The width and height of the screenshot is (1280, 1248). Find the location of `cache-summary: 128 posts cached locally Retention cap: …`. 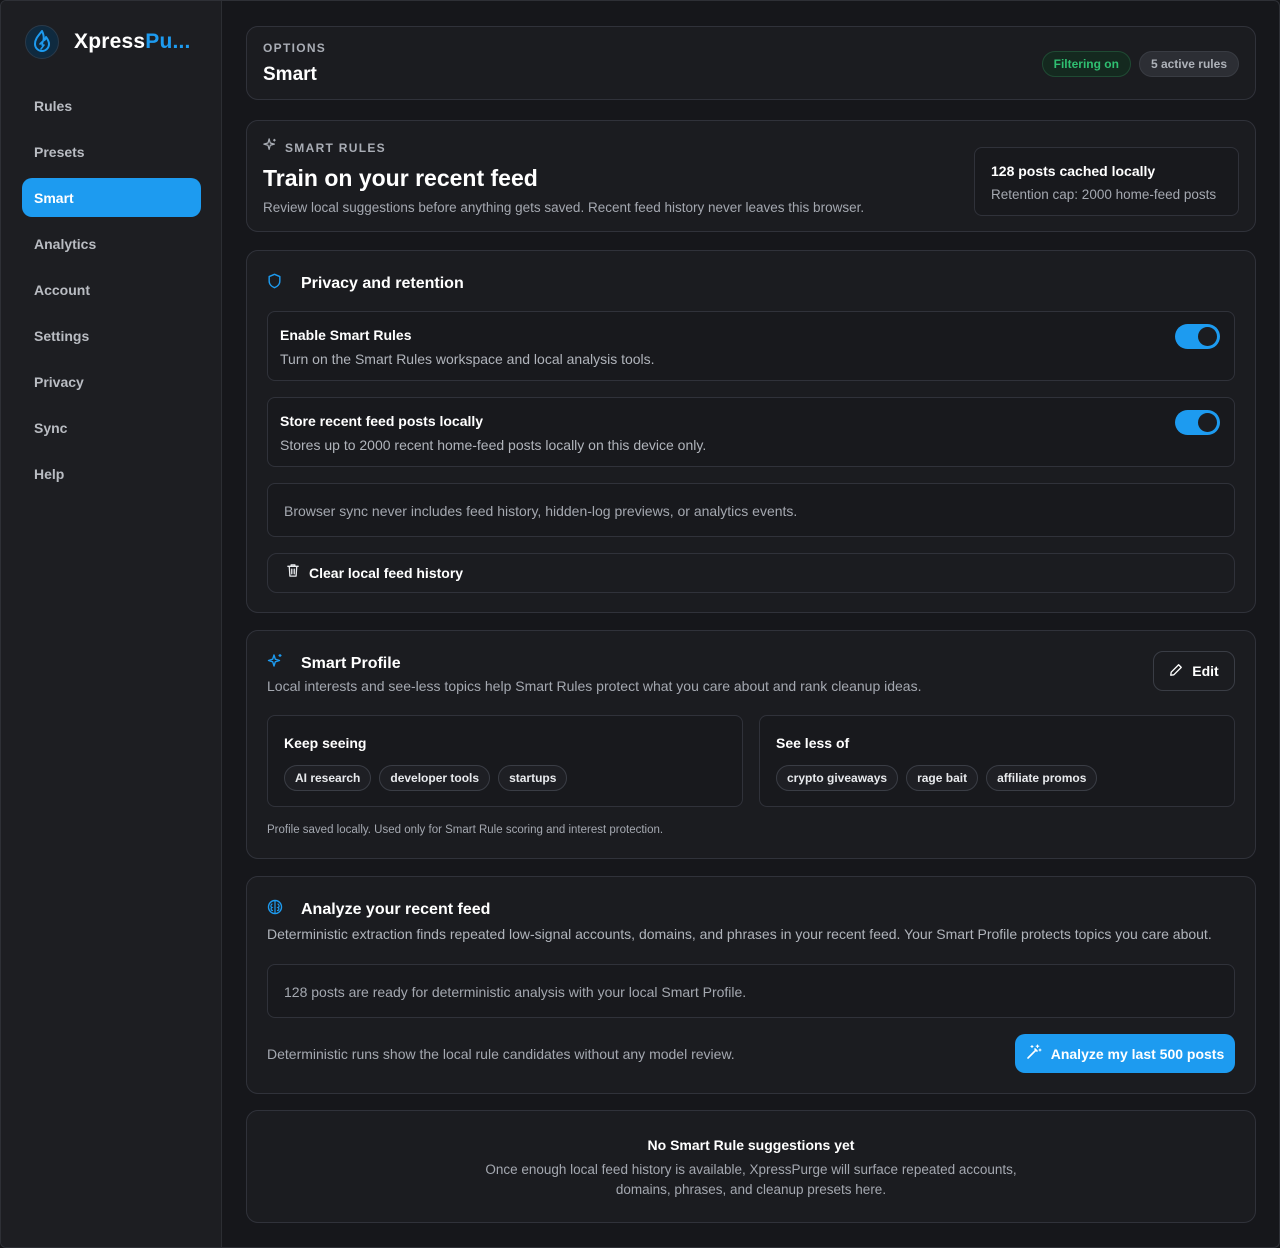

cache-summary: 128 posts cached locally Retention cap: … is located at coordinates (1106, 181).